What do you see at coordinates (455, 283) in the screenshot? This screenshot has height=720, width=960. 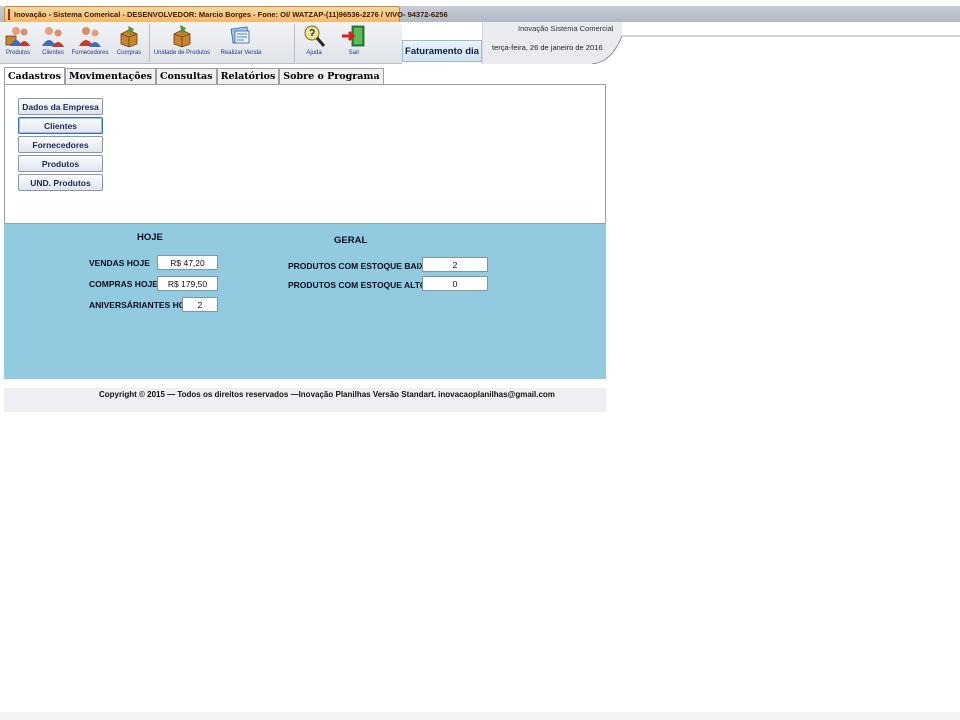 I see `estoque-alto-value: 0` at bounding box center [455, 283].